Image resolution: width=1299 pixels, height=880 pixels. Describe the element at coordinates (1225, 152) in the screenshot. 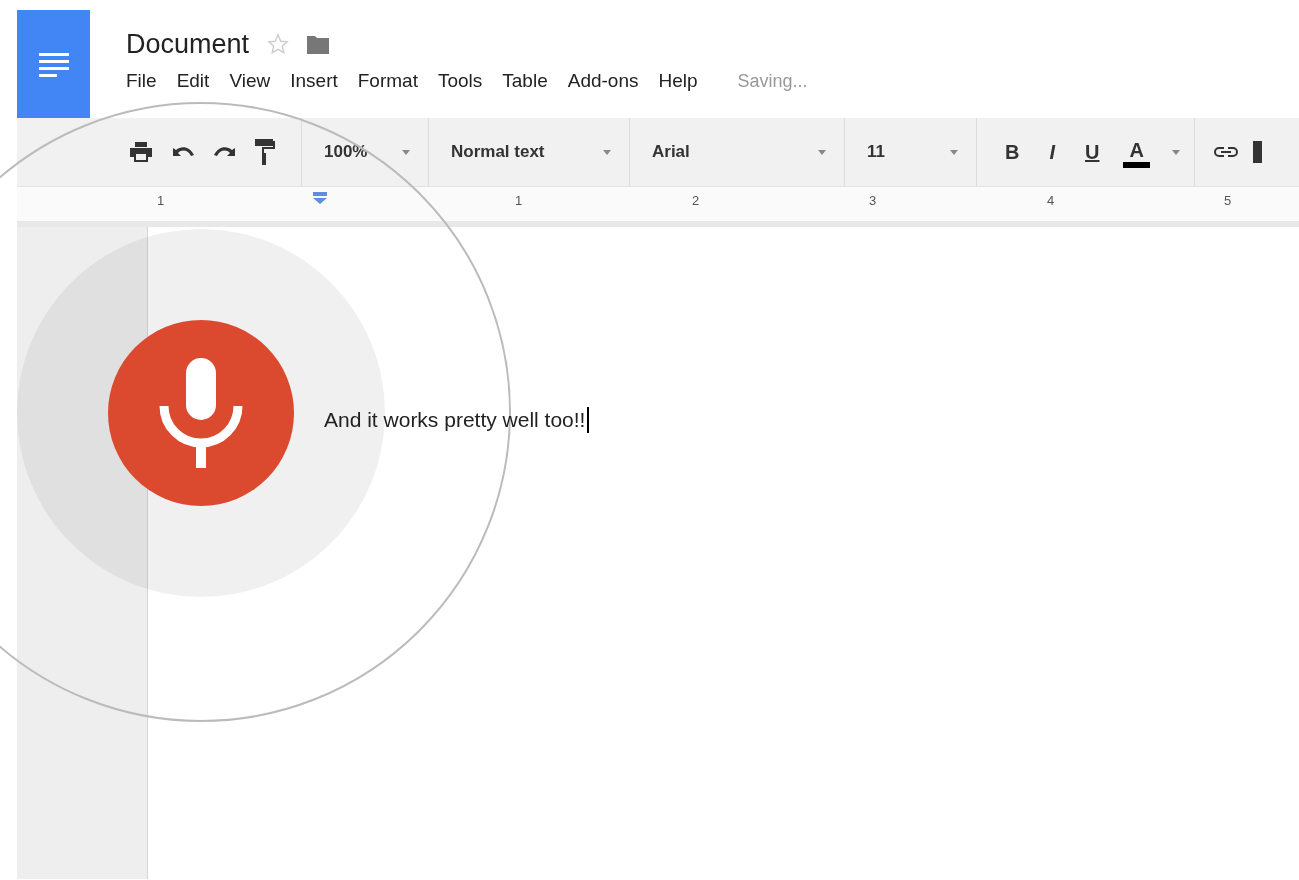

I see `link-icon` at that location.